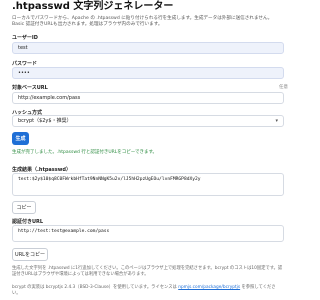 Image resolution: width=320 pixels, height=300 pixels. What do you see at coordinates (20, 138) in the screenshot?
I see `generate-button: 生成` at bounding box center [20, 138].